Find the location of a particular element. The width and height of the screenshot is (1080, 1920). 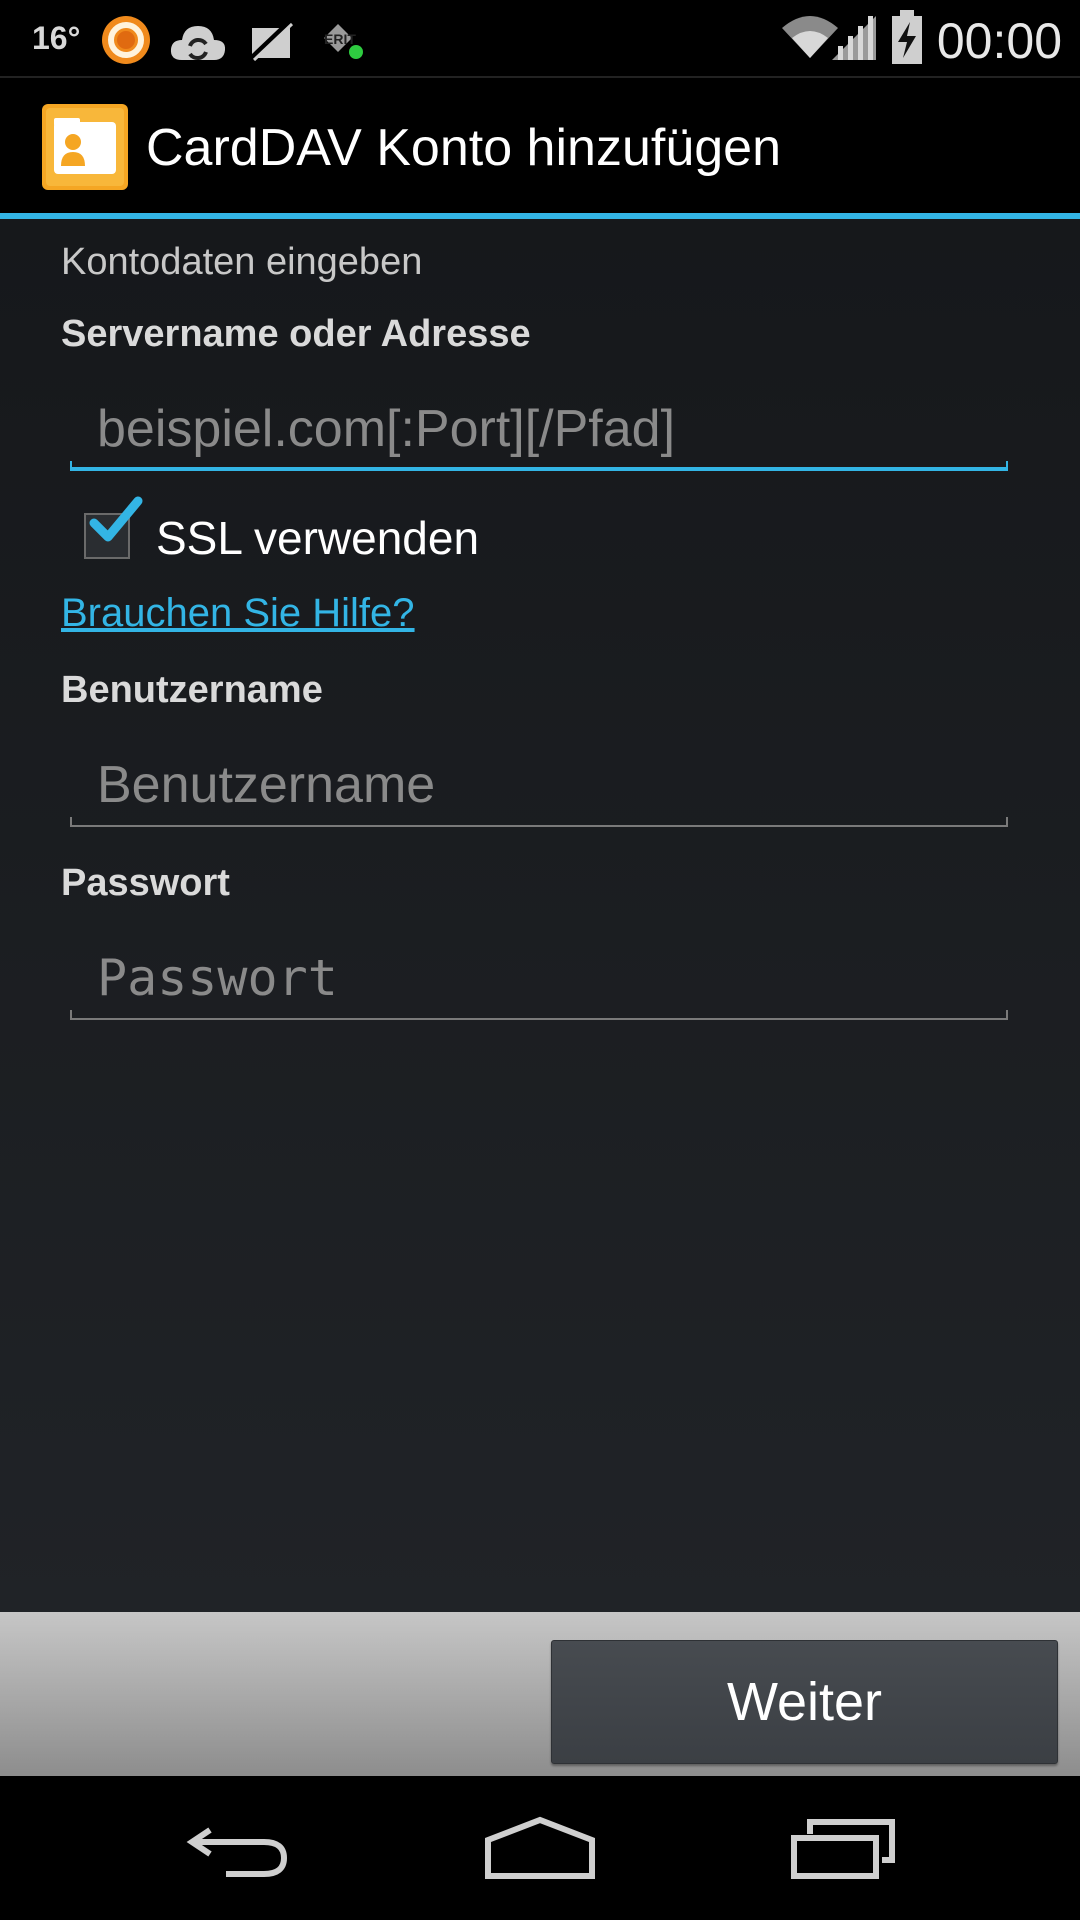

button-bar: Weiter is located at coordinates (540, 1694).